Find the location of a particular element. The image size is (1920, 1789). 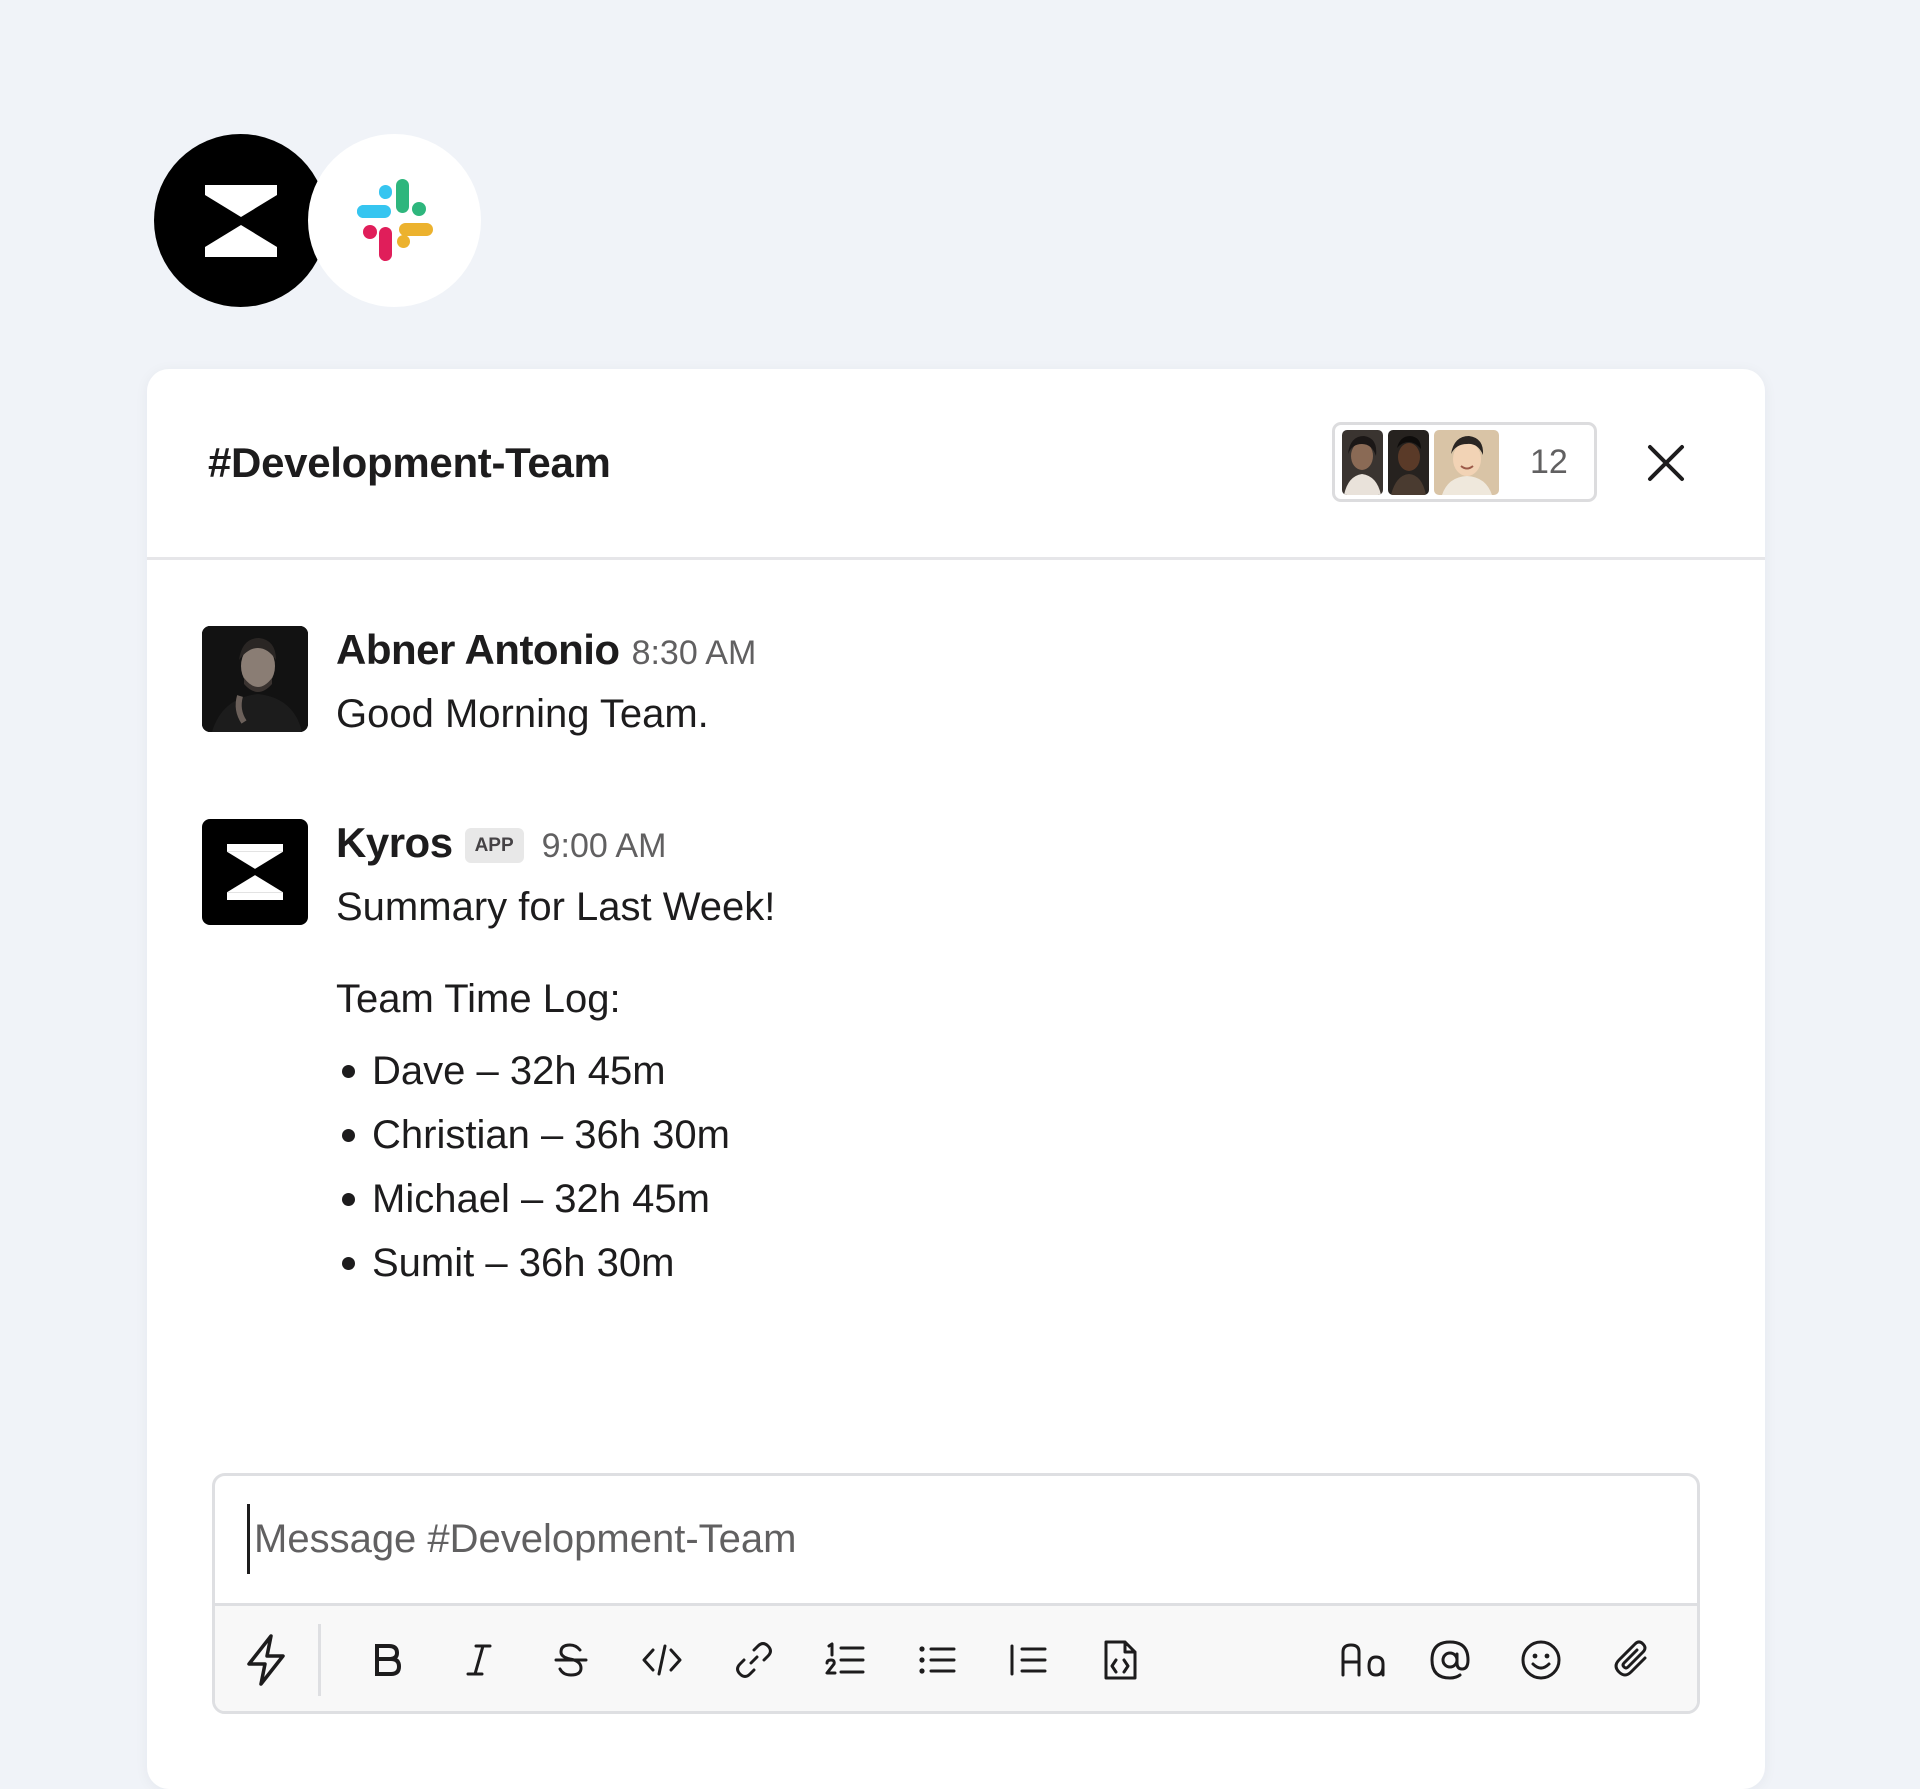

close-icon is located at coordinates (1666, 463).